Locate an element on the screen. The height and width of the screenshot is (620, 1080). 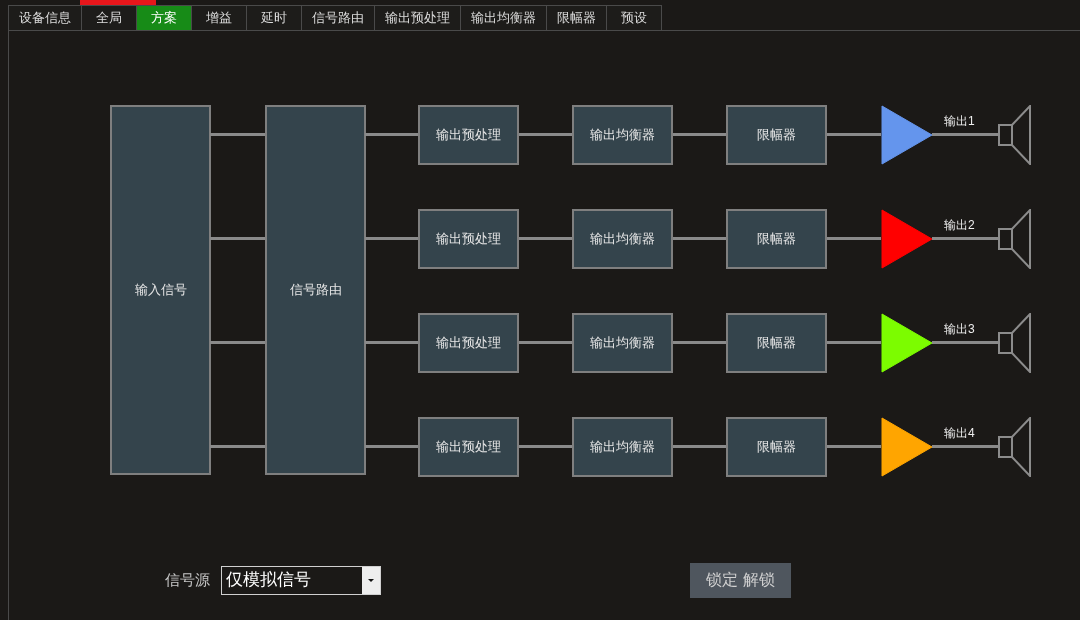
lock-button: 锁定 解锁 is located at coordinates (740, 580).